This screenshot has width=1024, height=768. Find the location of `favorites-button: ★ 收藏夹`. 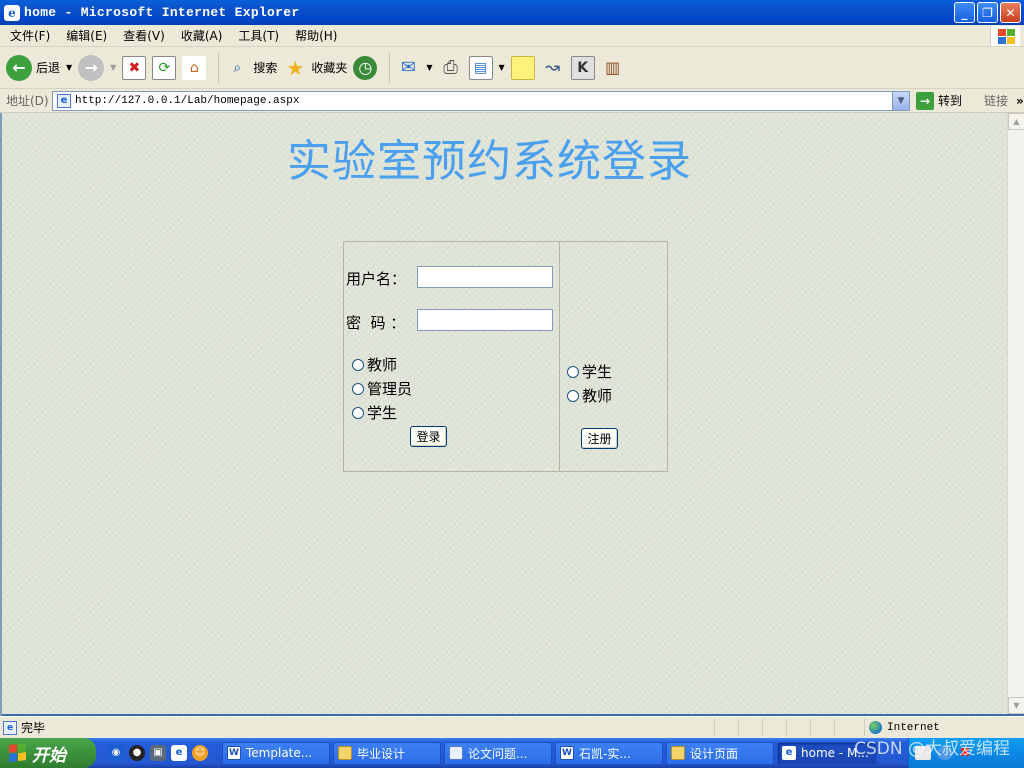

favorites-button: ★ 收藏夹 is located at coordinates (315, 68).